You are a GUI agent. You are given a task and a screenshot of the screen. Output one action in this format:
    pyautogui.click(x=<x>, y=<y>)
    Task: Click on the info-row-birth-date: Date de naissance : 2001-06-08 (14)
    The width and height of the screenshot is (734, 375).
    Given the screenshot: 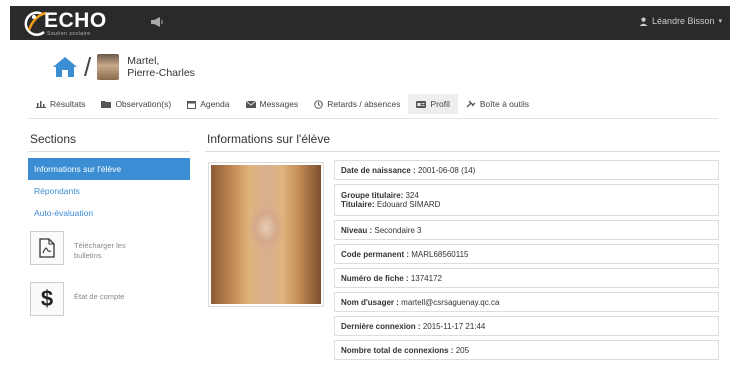 What is the action you would take?
    pyautogui.click(x=526, y=170)
    